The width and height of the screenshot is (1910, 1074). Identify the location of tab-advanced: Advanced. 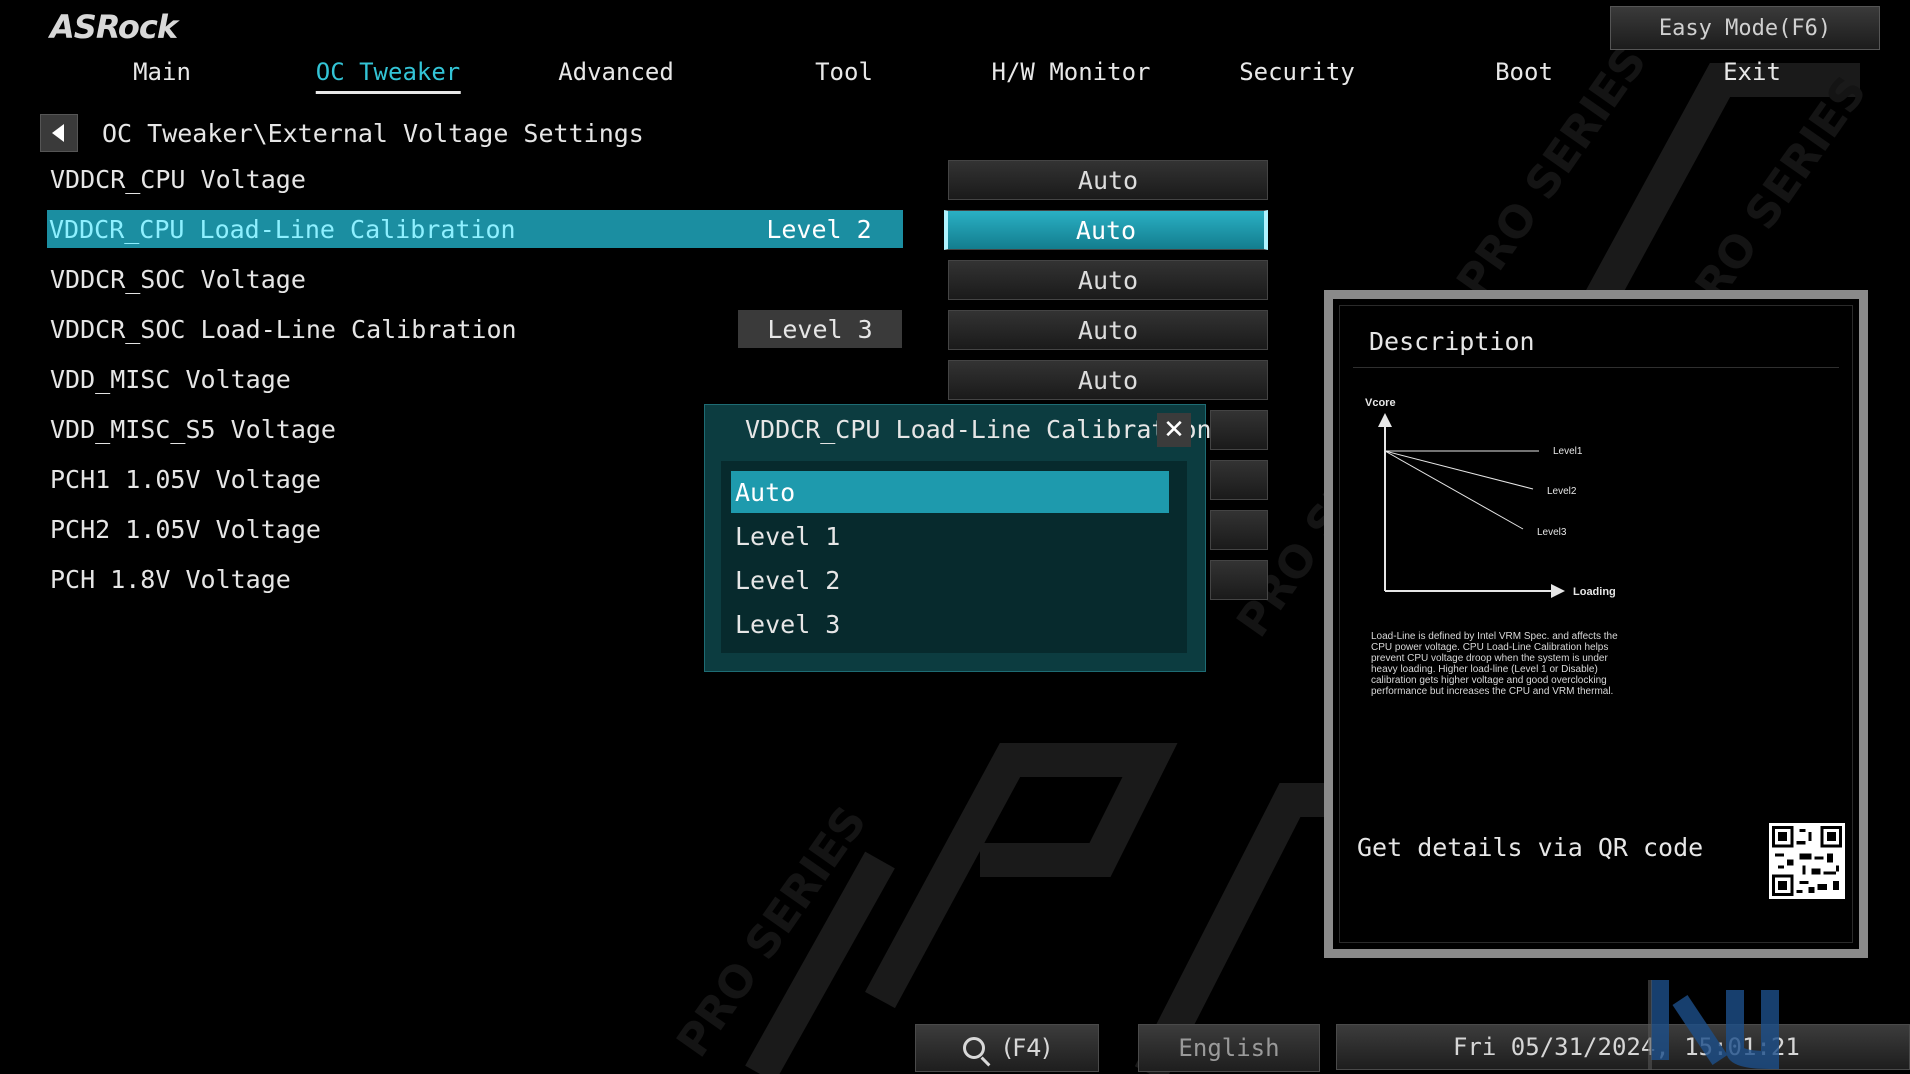
(616, 72).